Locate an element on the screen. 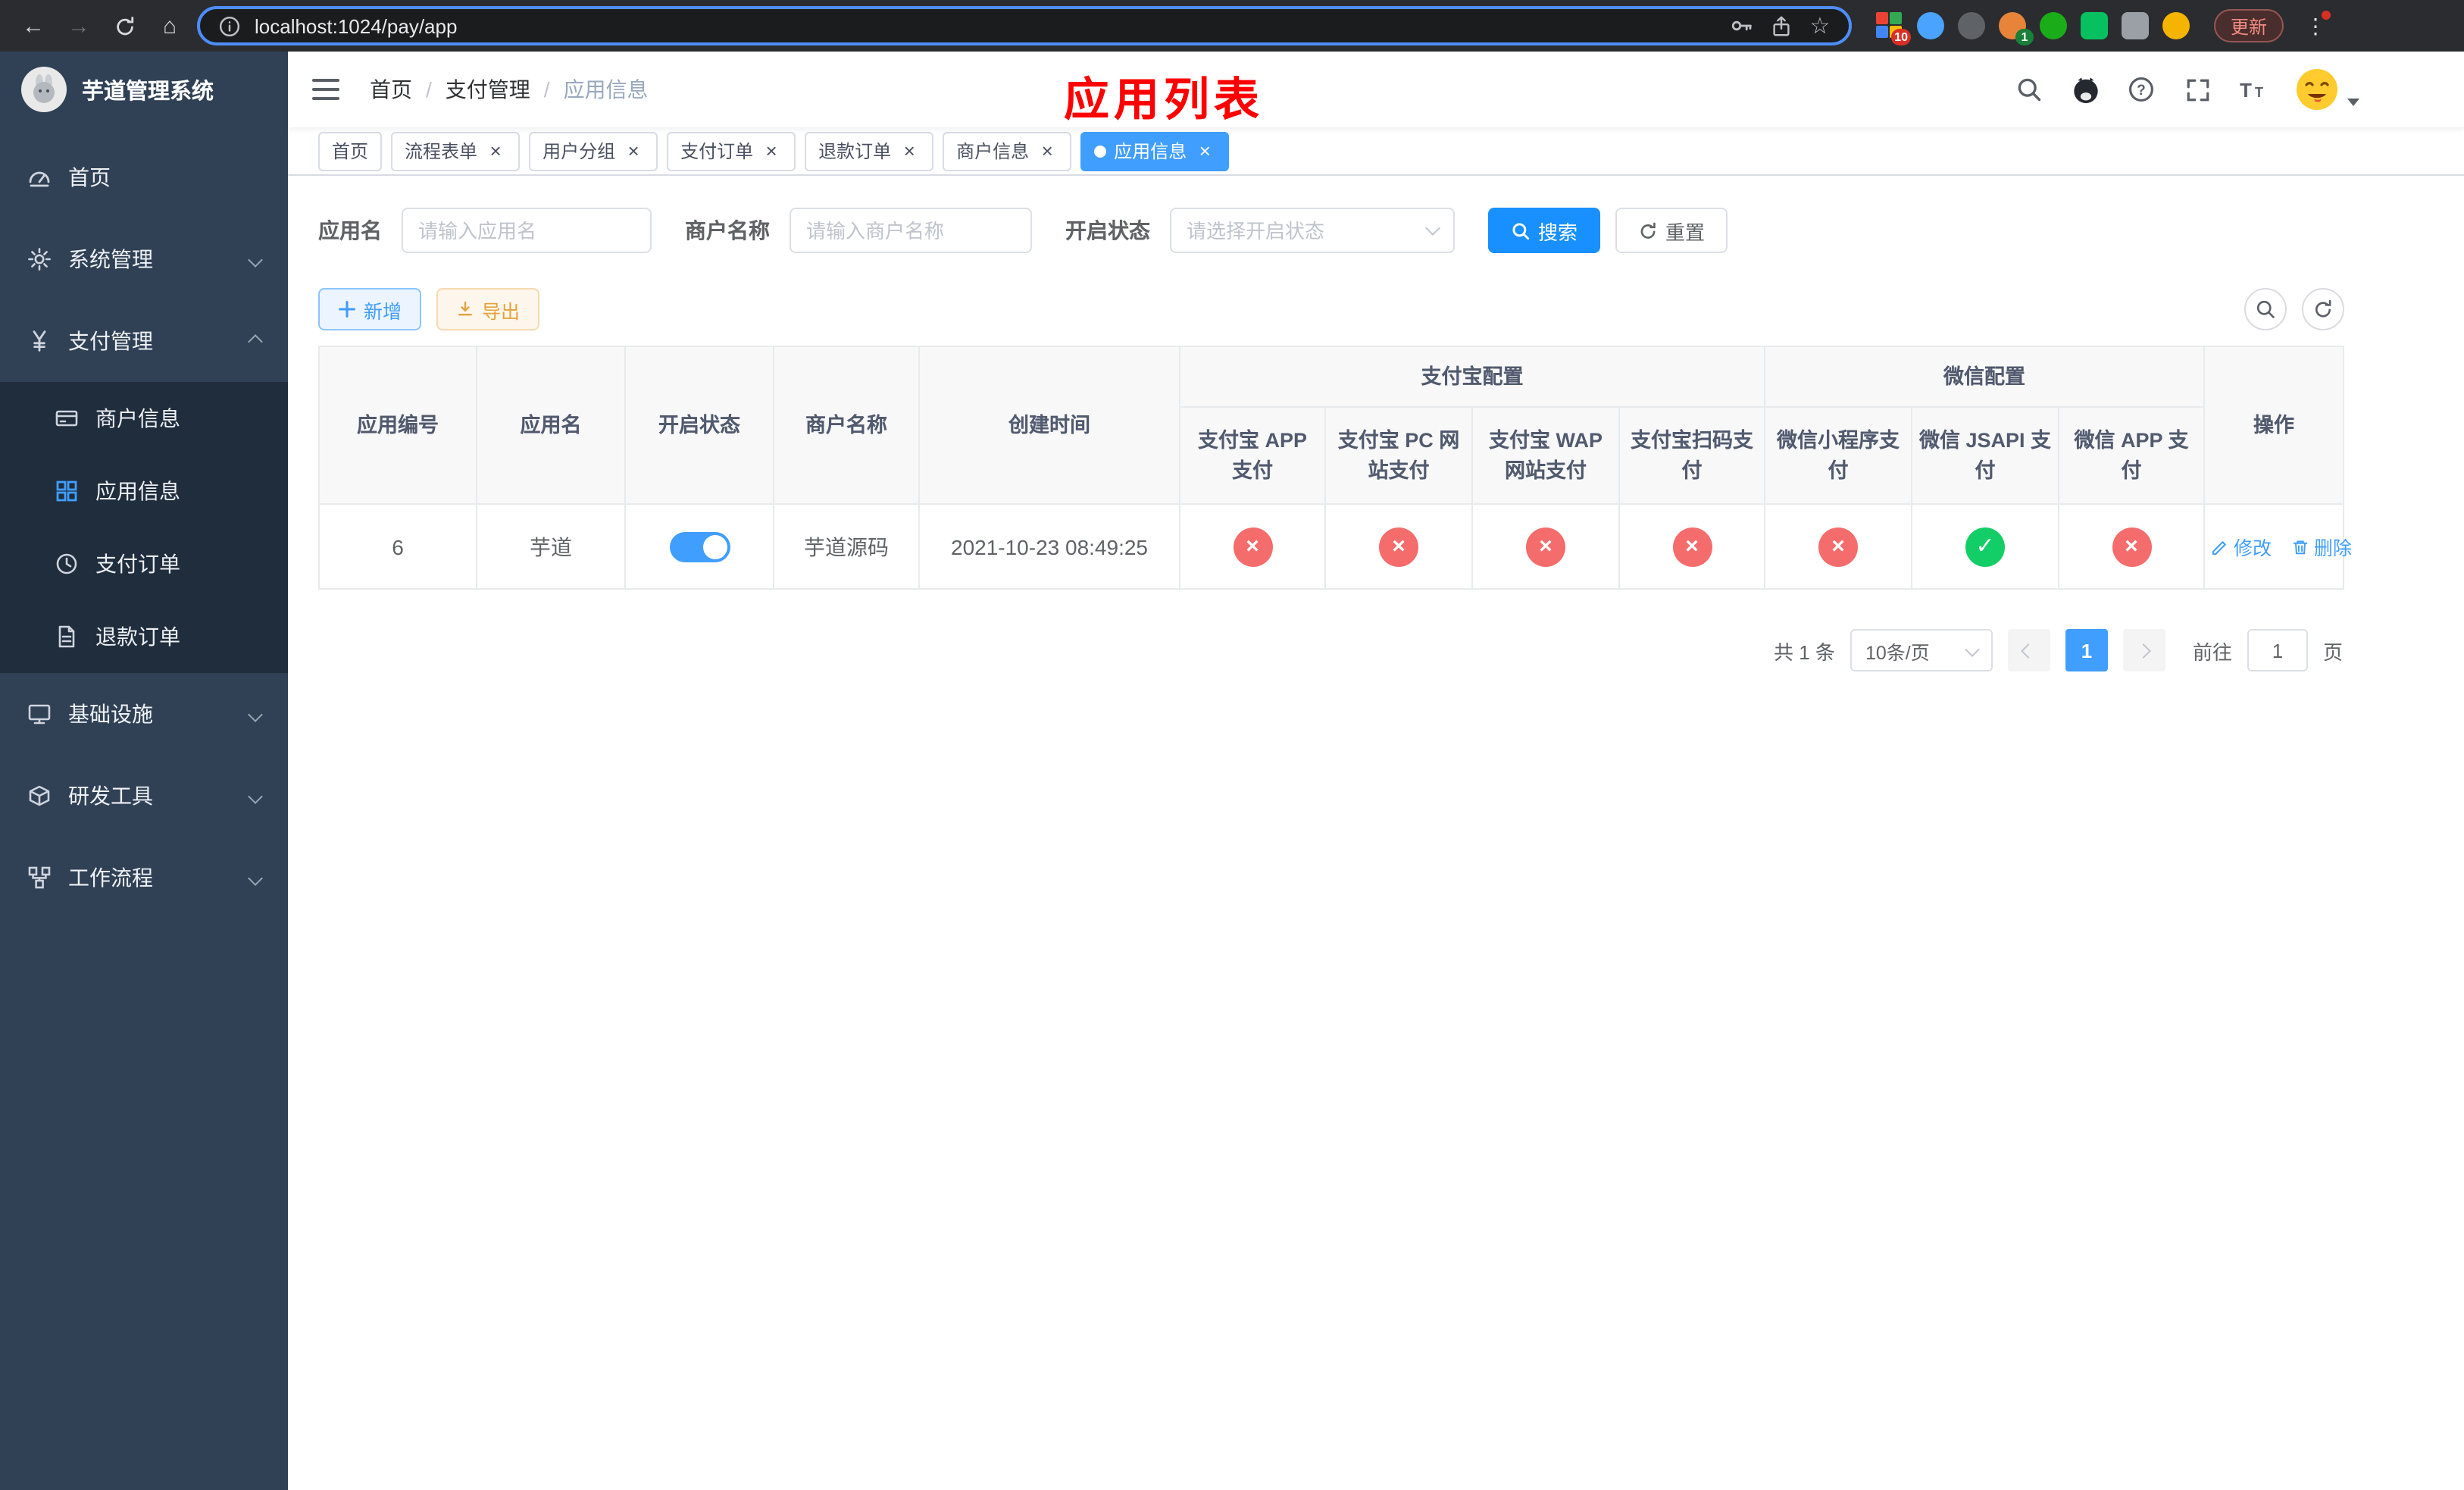  tab-refund-orders: 退款订单 is located at coordinates (869, 151).